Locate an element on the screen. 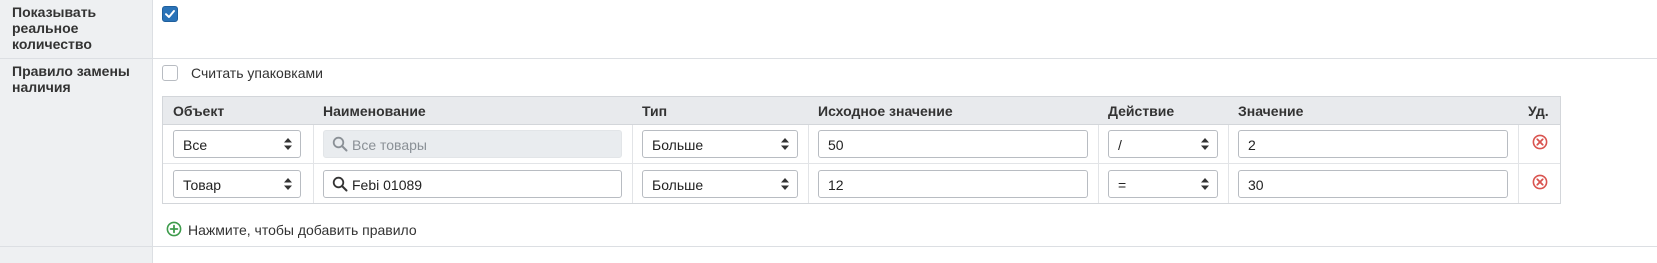  product-search-input: Все товары is located at coordinates (472, 144).